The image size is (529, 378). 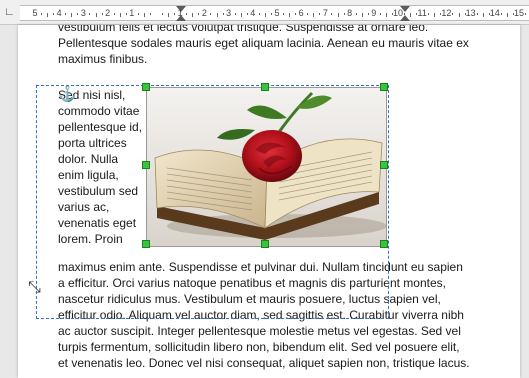 What do you see at coordinates (67, 95) in the screenshot?
I see `anchor-icon: ⚓` at bounding box center [67, 95].